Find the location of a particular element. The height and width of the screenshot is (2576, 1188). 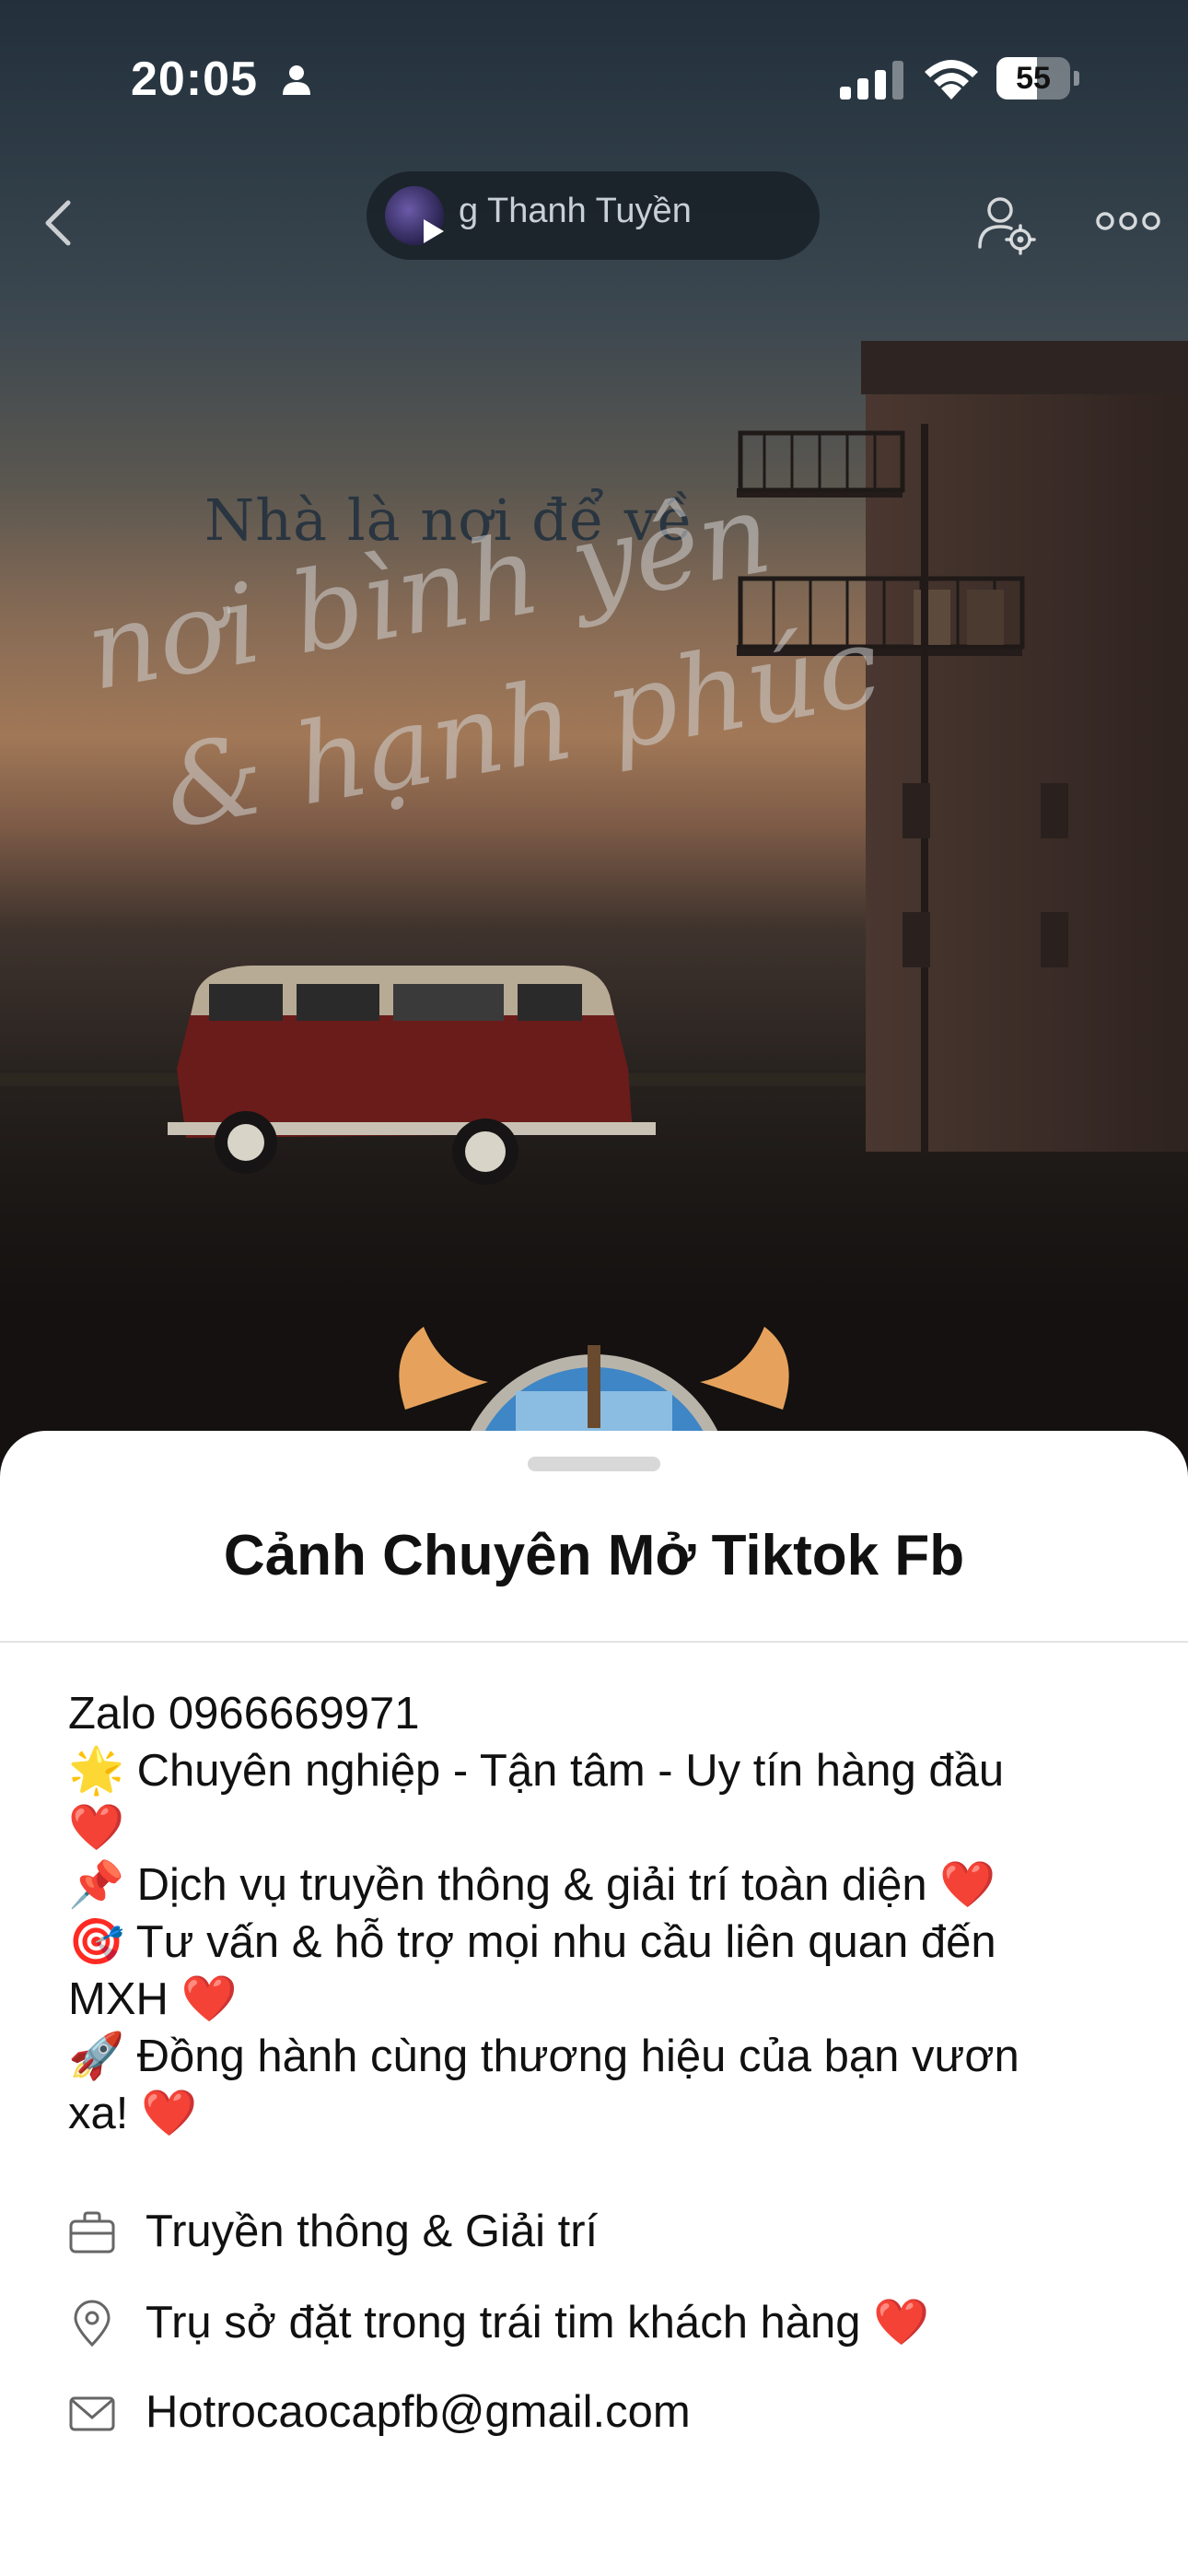

info-row-category: Truyền thông & Giải trí is located at coordinates (607, 2232).